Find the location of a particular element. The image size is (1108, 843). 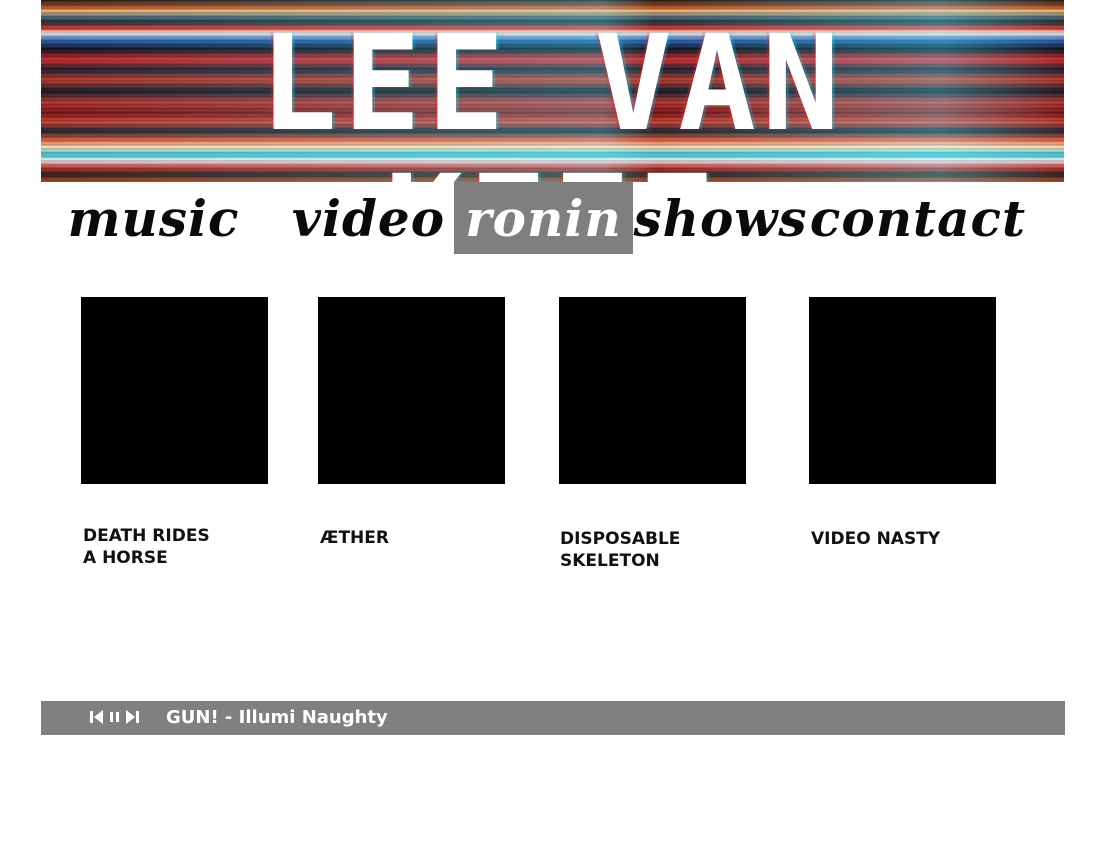

music-player-bar: GUN! - Illumi Naughty is located at coordinates (553, 718).